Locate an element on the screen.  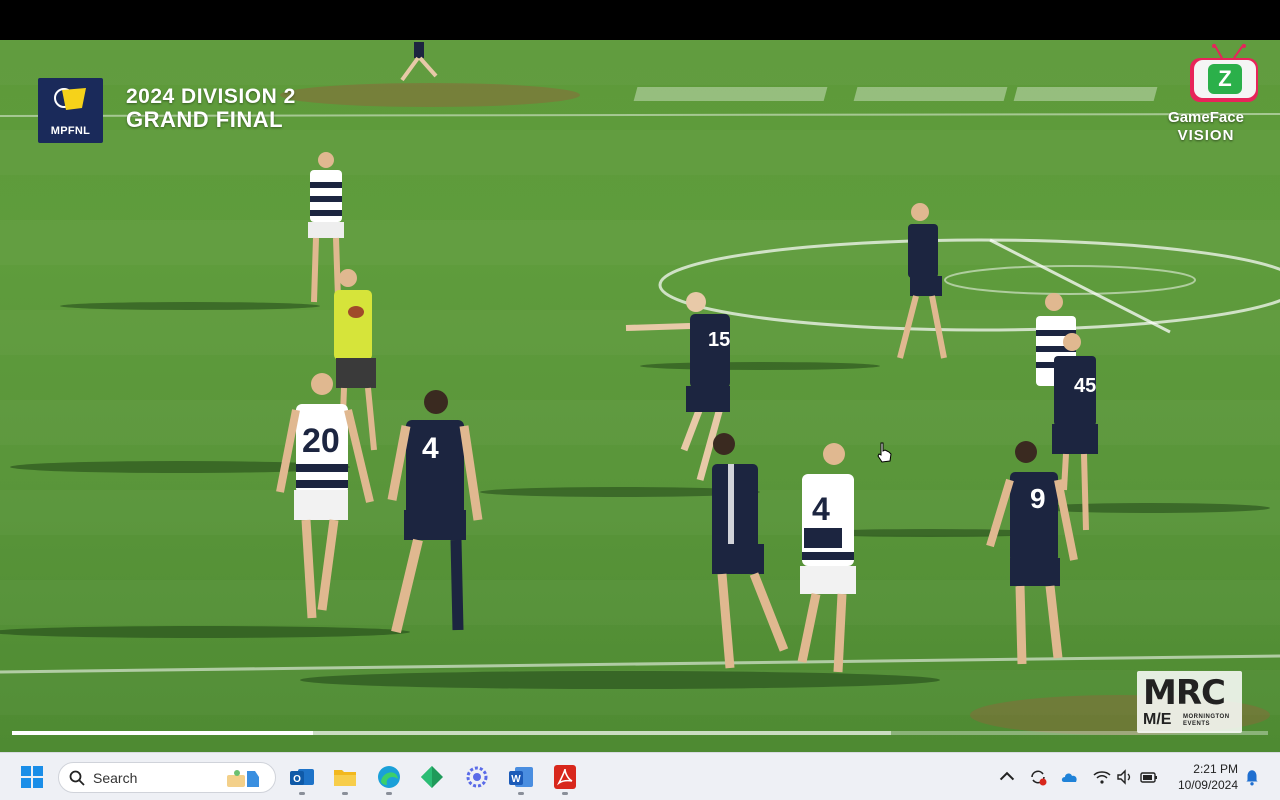
league-abbreviation: MPFNL is located at coordinates (70, 131).